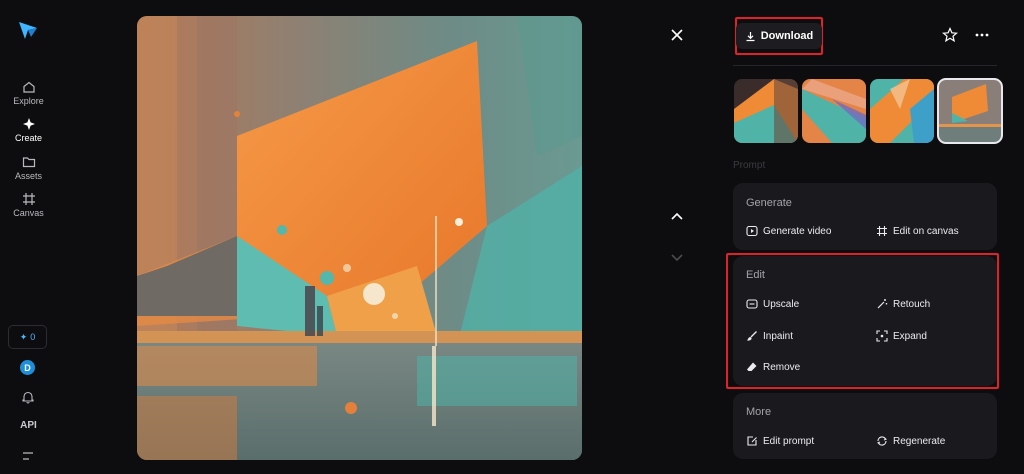 The image size is (1024, 474). I want to click on edit-on-canvas-label: Edit on canvas, so click(926, 231).